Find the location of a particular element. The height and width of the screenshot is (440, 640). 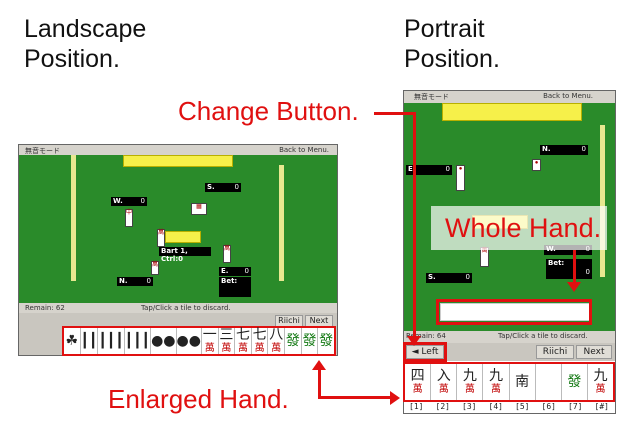

hand-tile-face: 三 is located at coordinates (226, 335).